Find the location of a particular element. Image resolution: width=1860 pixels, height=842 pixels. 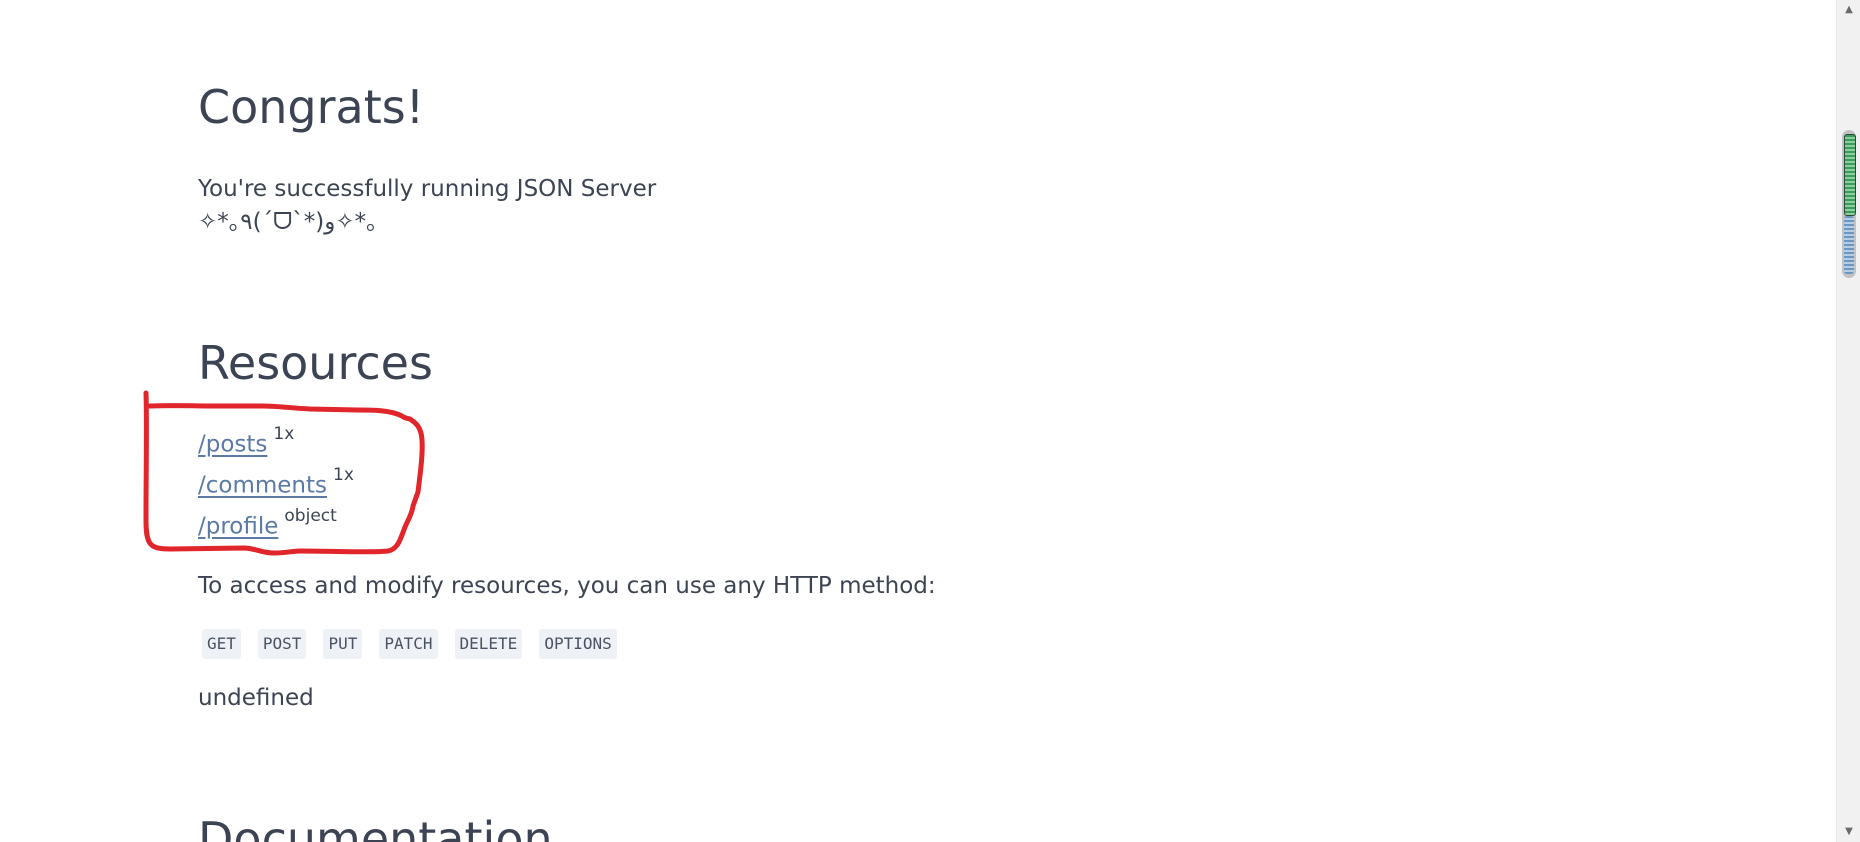

scroll-up-arrow-icon: ▲ is located at coordinates (1848, 10).